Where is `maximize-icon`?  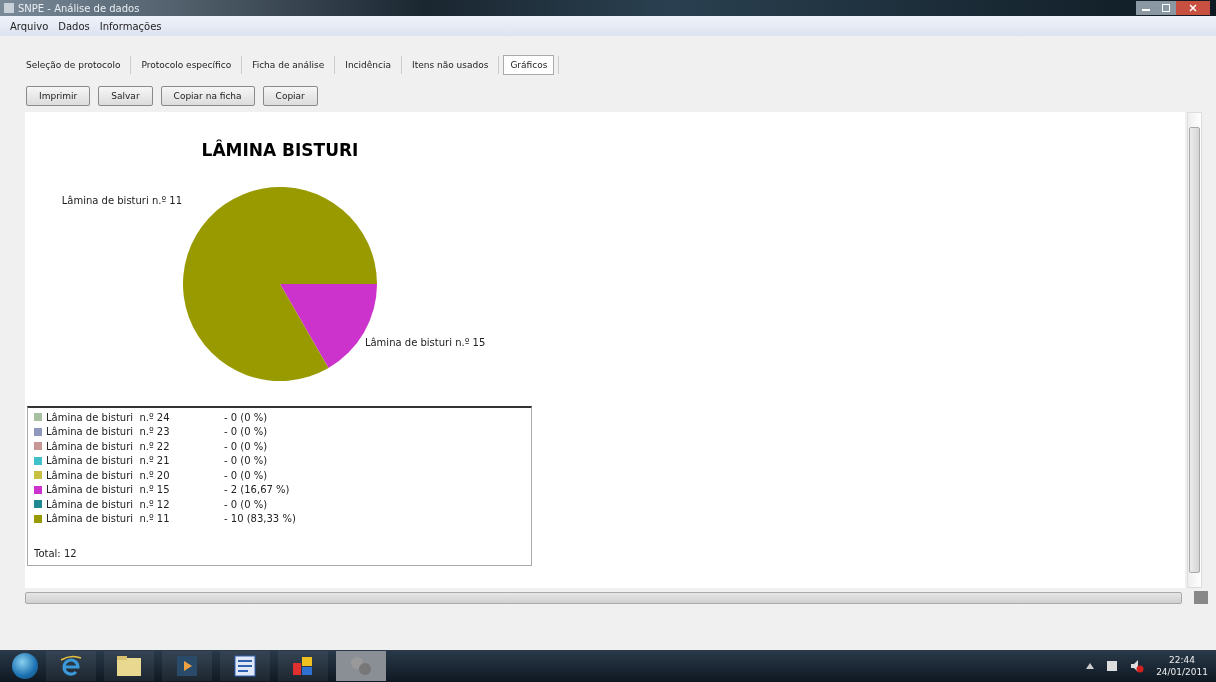
maximize-icon is located at coordinates (1166, 8).